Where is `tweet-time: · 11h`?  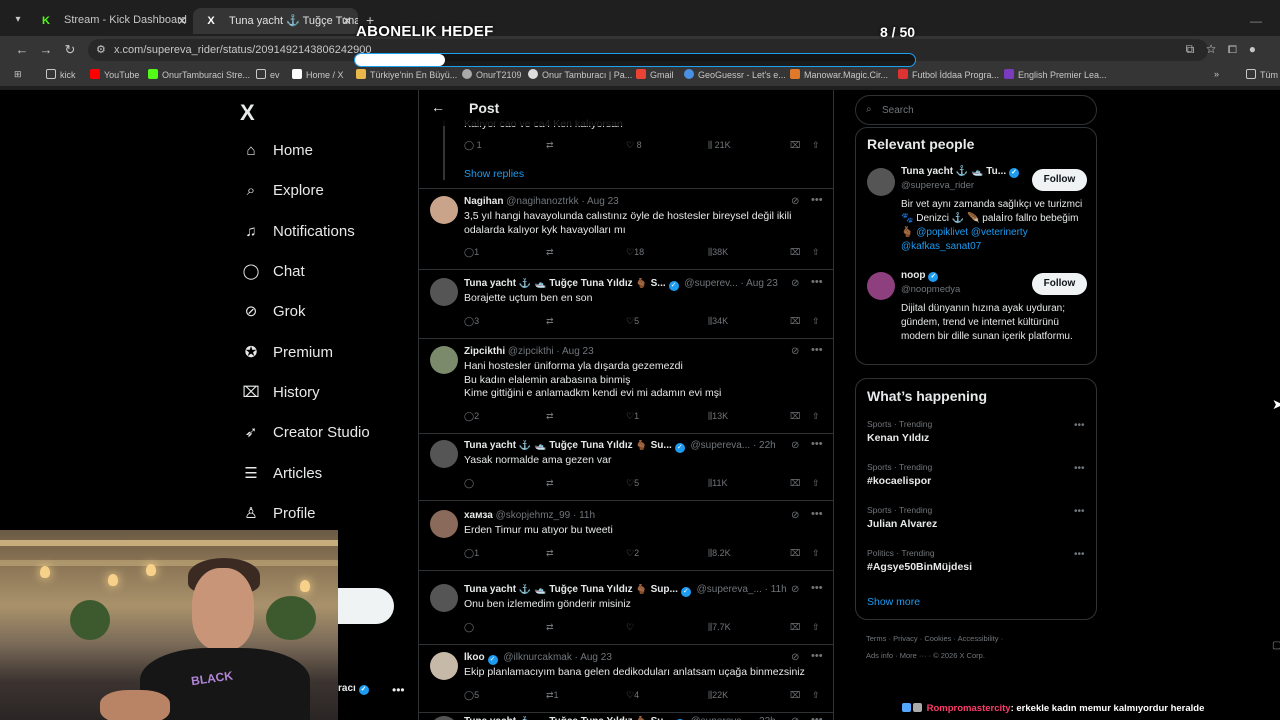 tweet-time: · 11h is located at coordinates (776, 589).